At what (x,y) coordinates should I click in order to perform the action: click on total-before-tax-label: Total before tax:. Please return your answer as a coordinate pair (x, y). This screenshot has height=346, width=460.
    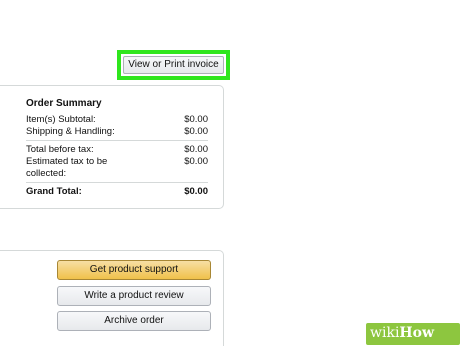
    Looking at the image, I should click on (60, 149).